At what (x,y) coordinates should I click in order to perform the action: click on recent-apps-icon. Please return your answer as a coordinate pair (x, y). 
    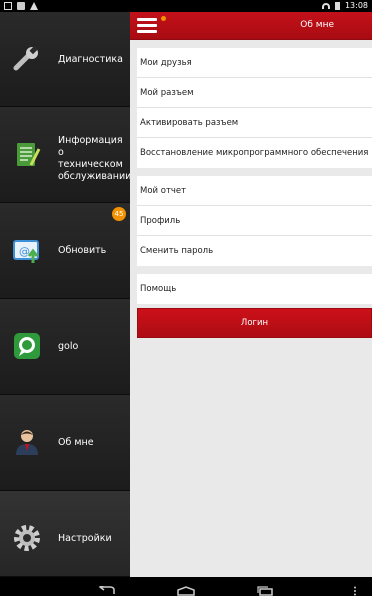
    Looking at the image, I should click on (265, 588).